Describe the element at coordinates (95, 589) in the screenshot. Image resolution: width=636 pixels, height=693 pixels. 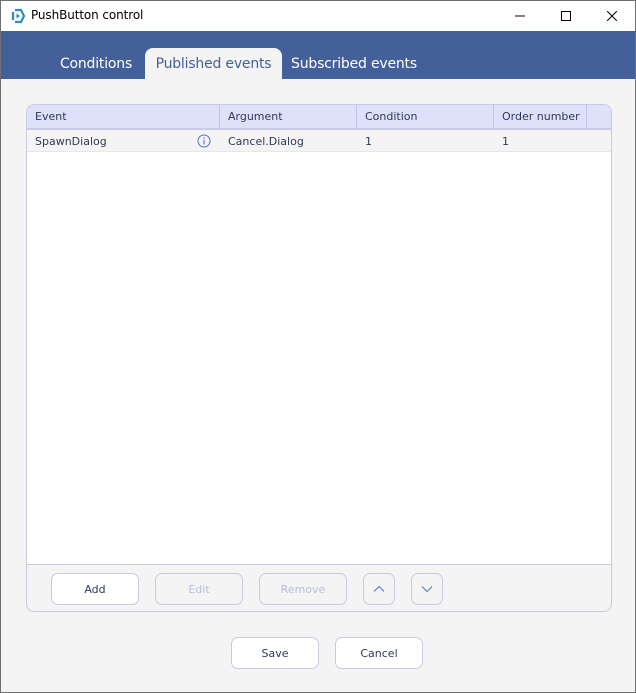
I see `add-button: Add` at that location.